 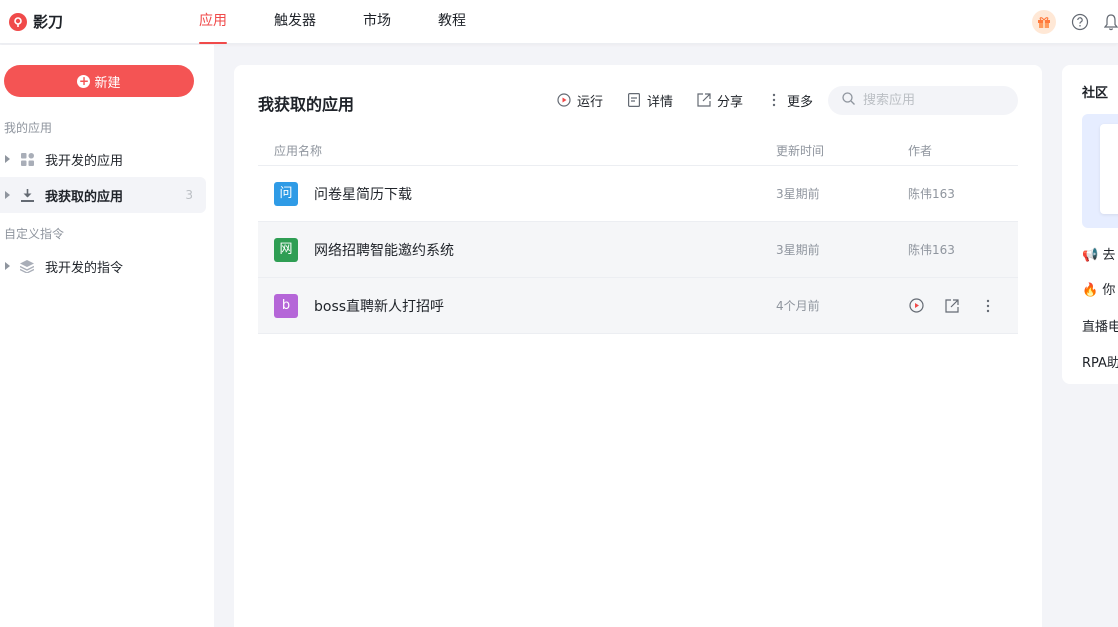 What do you see at coordinates (295, 22) in the screenshot?
I see `nav-tab-triggers: 触发器` at bounding box center [295, 22].